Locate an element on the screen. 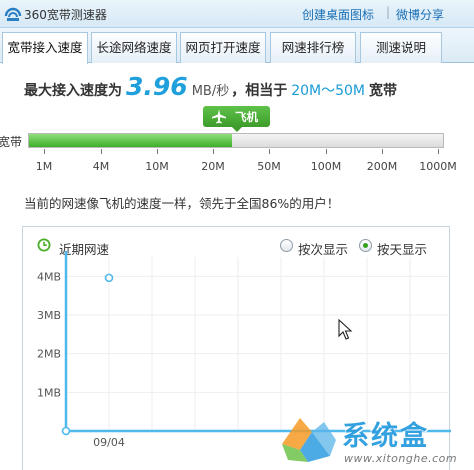  speed-status-text: 当前的网速像飞机的速度一样，领先于全国86%的用户！ is located at coordinates (182, 203).